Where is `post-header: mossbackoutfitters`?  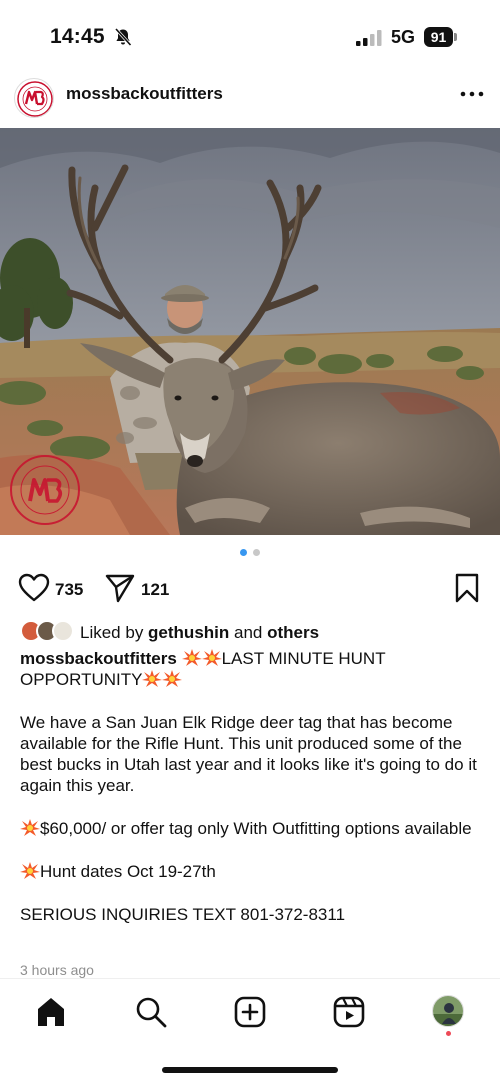
post-header: mossbackoutfitters is located at coordinates (250, 101).